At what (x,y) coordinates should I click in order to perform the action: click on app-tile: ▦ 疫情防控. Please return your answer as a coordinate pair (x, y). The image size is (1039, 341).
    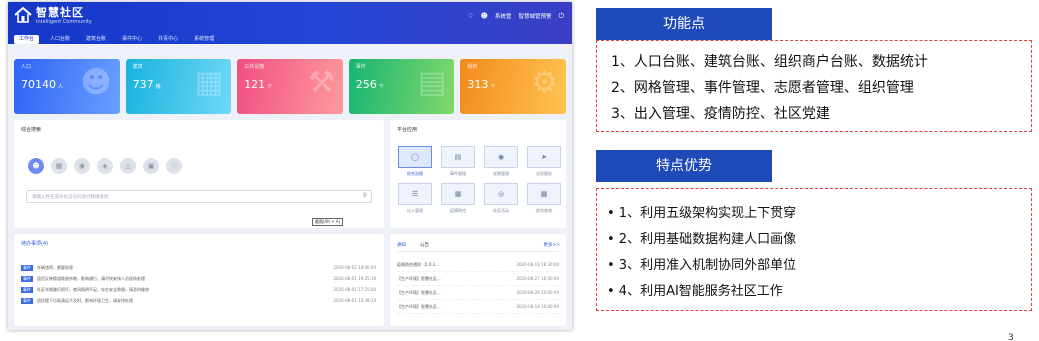
    Looking at the image, I should click on (458, 200).